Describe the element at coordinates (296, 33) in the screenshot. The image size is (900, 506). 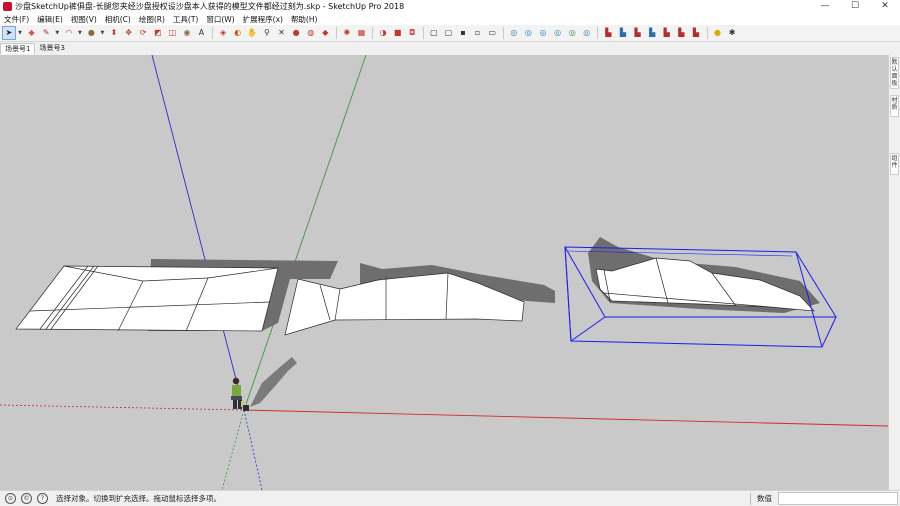
I see `warehouse-icon: ●` at that location.